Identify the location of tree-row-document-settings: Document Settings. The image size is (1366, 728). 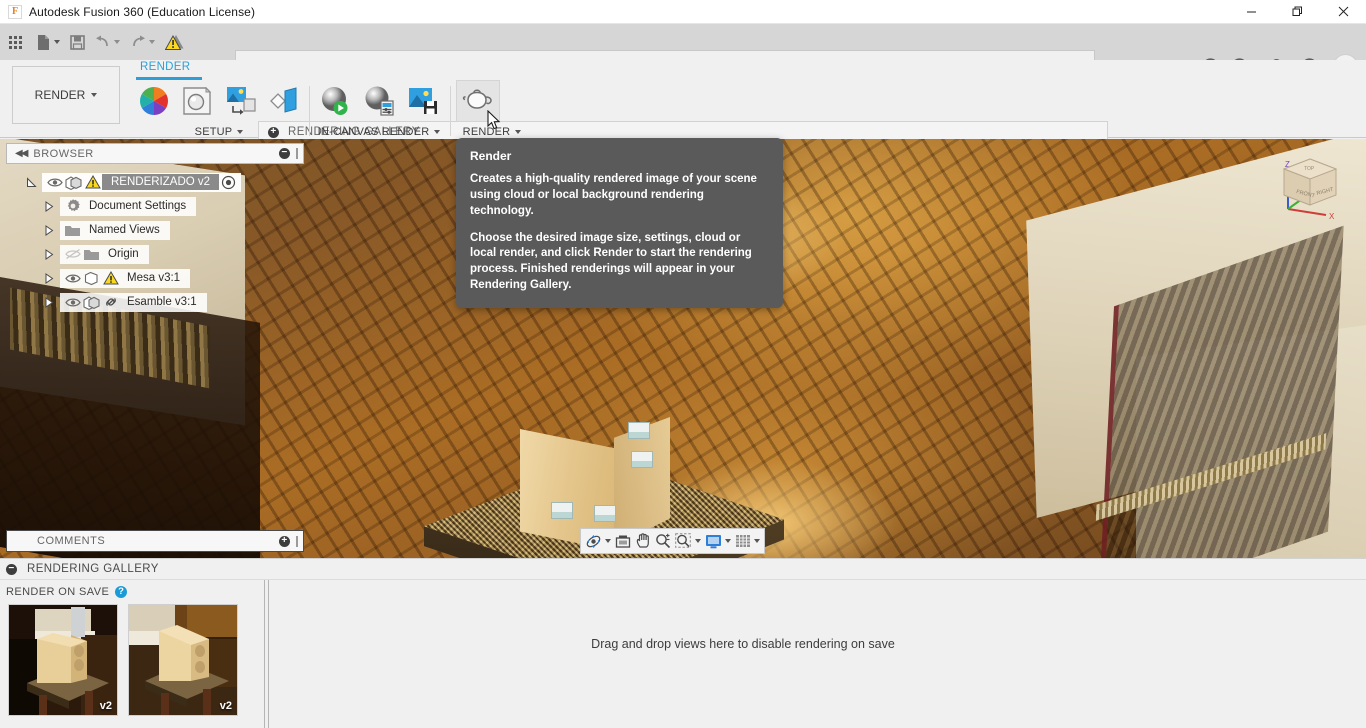
(153, 206).